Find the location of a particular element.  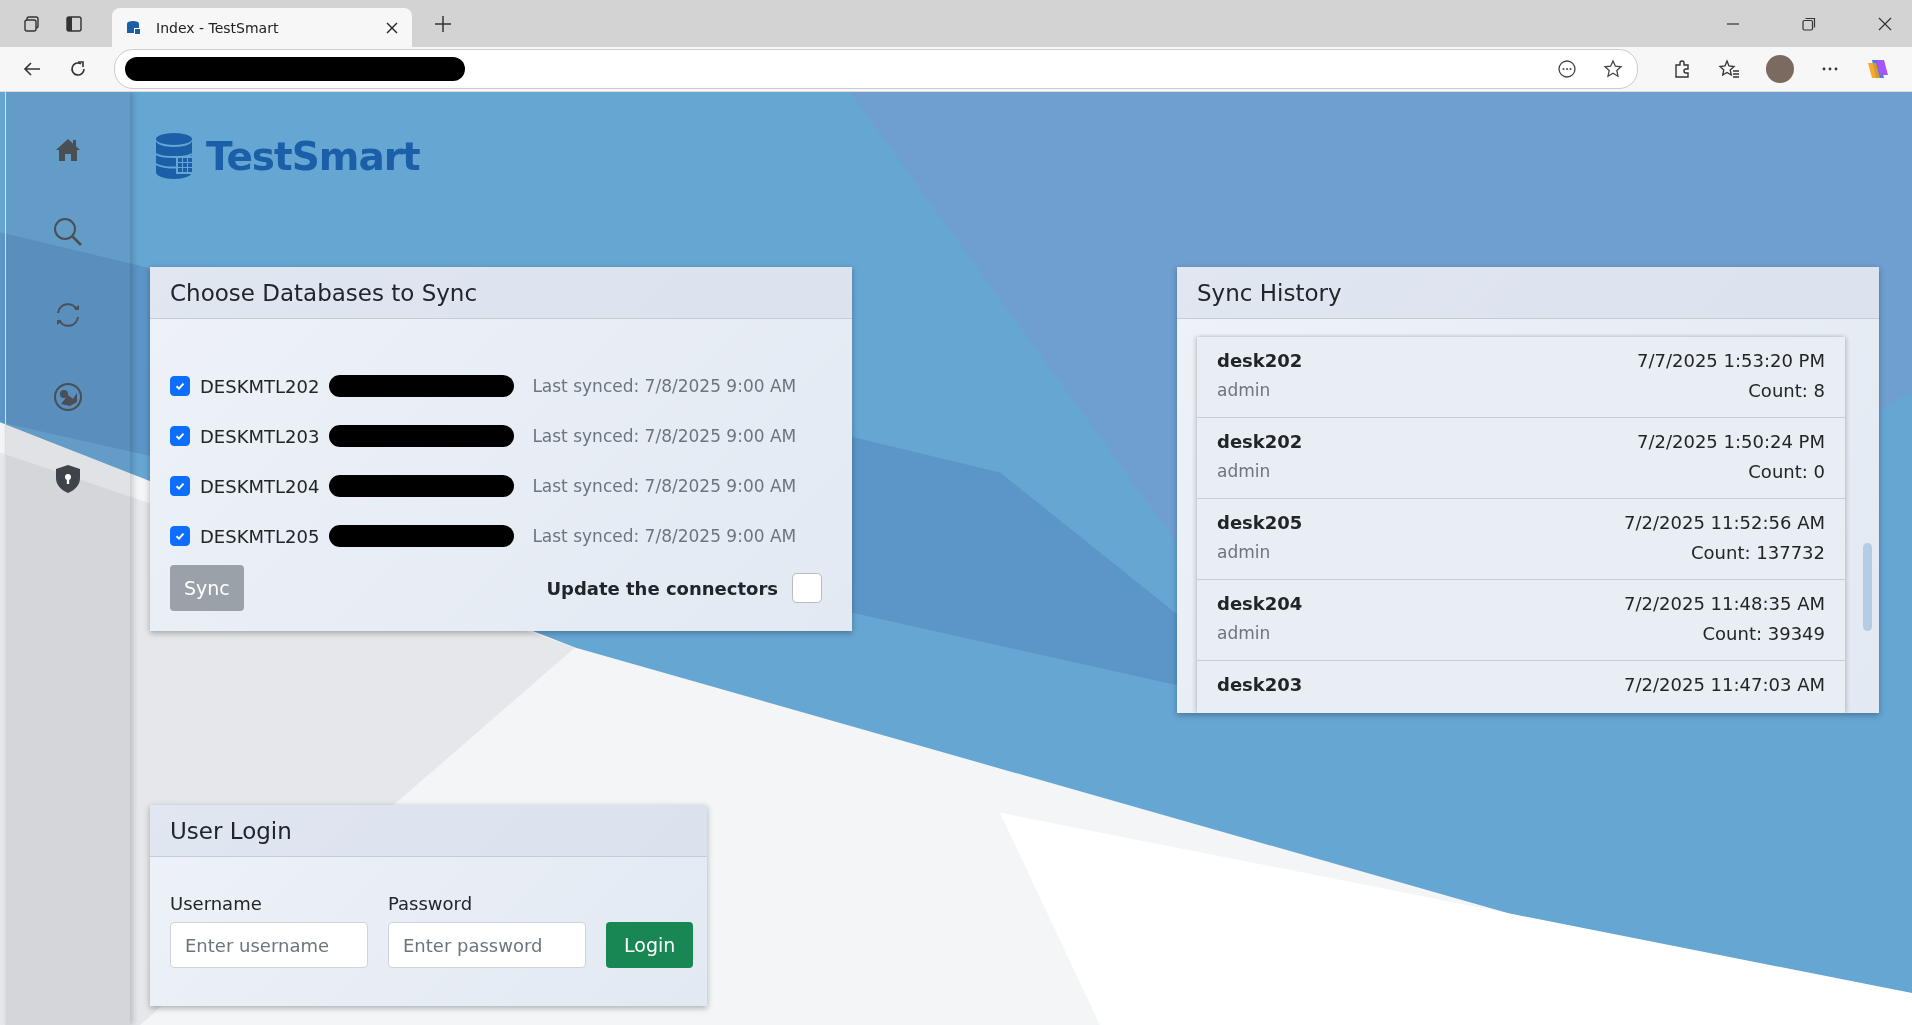

history-database: desk203 is located at coordinates (1260, 684).